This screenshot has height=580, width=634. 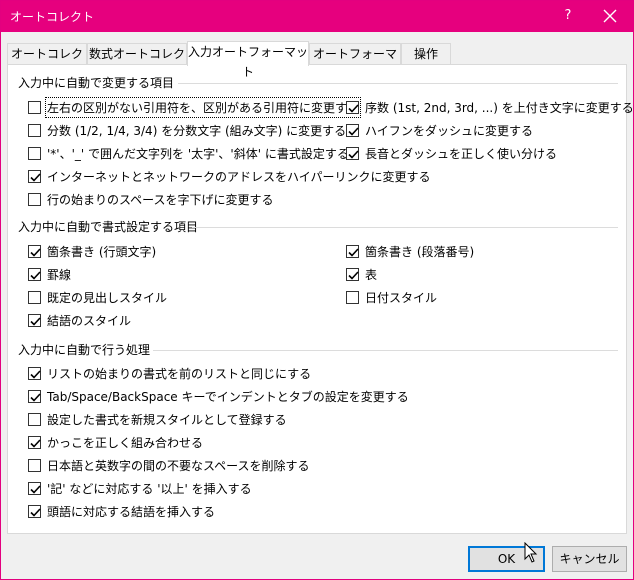 What do you see at coordinates (203, 107) in the screenshot?
I see `checkbox-label: 左右の区別がない引用符を、区別がある引用符に変更する` at bounding box center [203, 107].